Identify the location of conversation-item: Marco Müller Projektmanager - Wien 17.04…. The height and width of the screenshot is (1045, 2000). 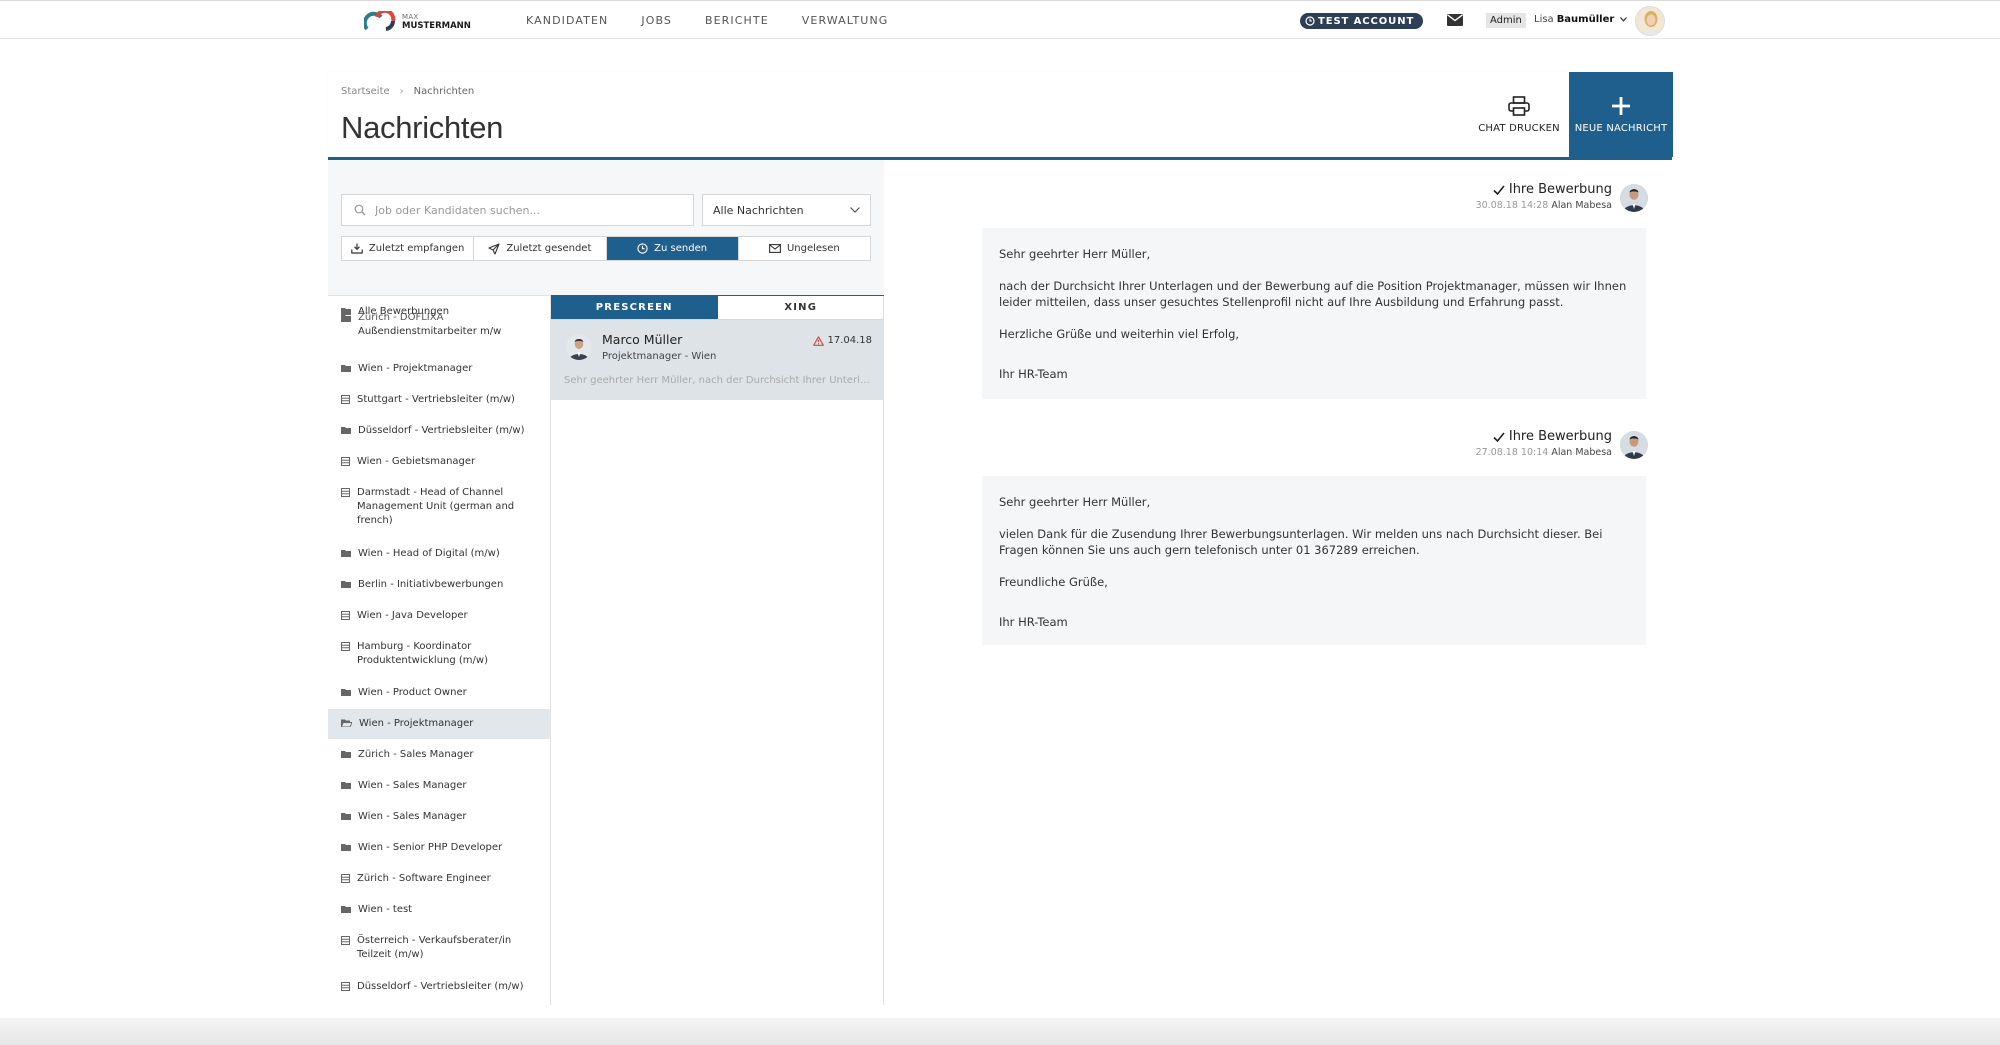
(717, 360).